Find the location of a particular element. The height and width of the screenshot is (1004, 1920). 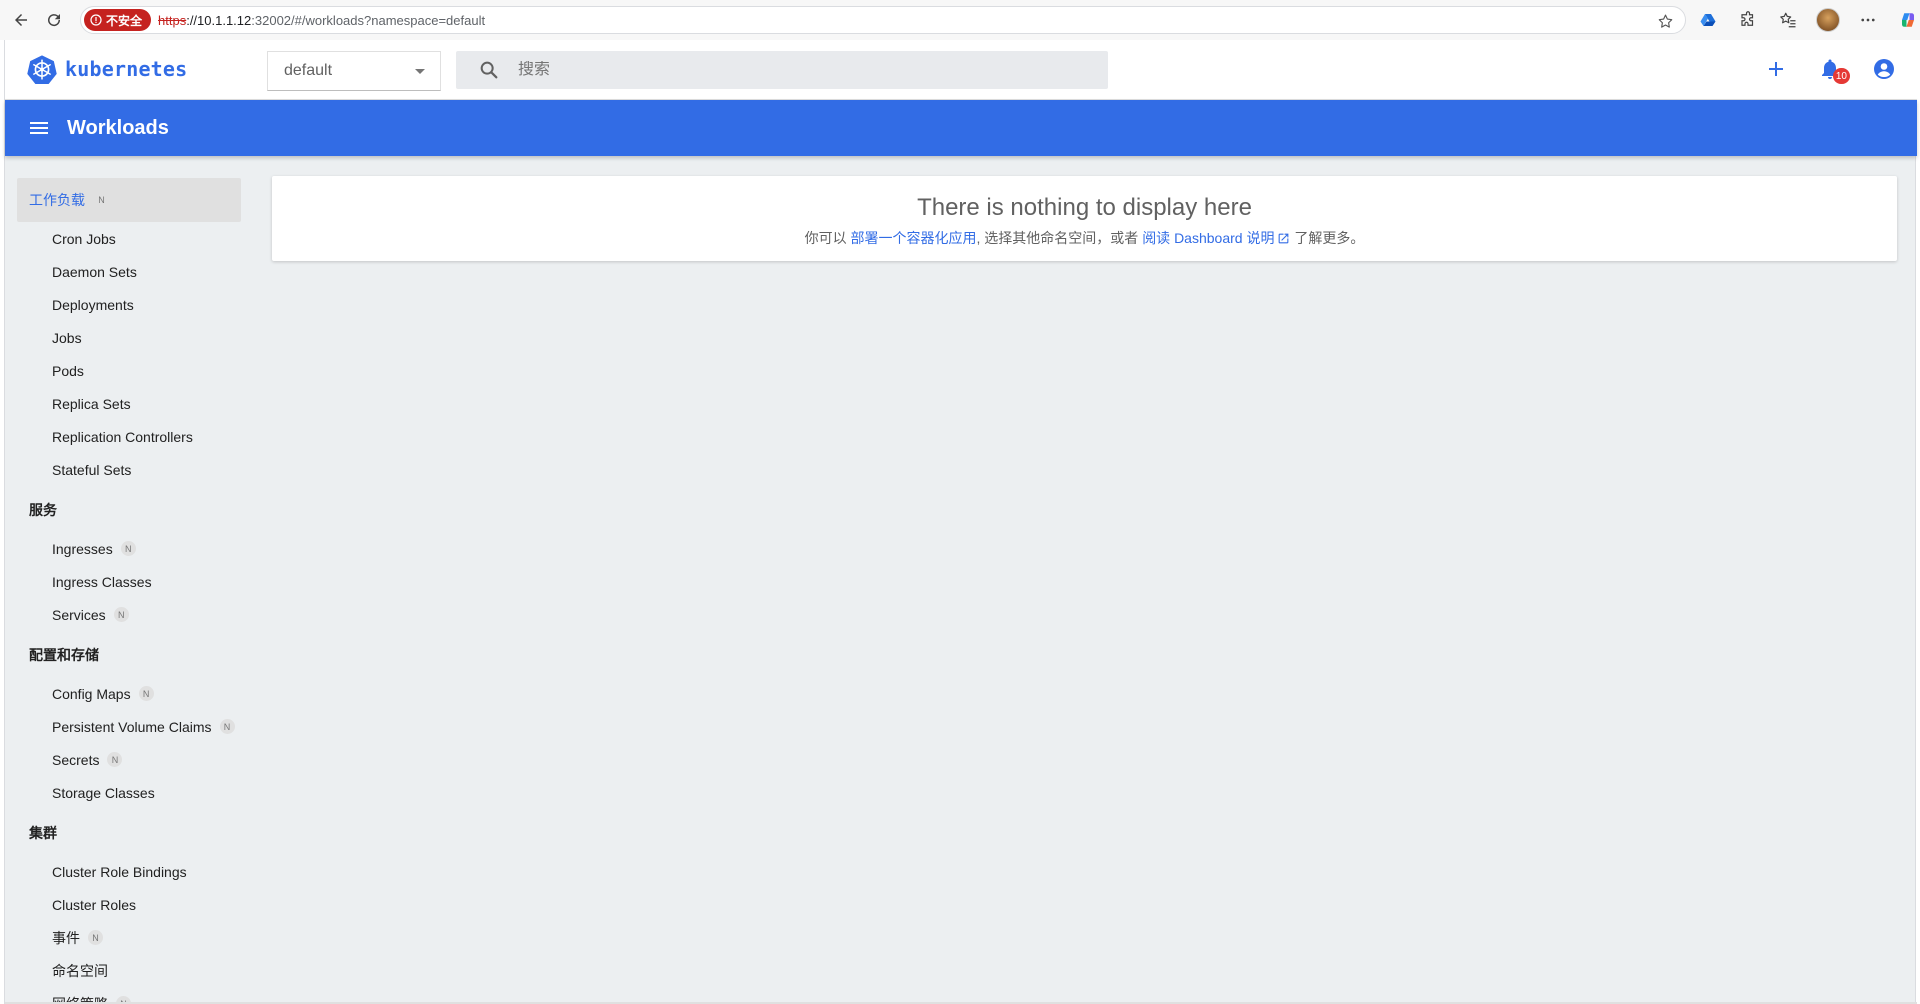

sidebar-item-label: Storage Classes is located at coordinates (103, 792).